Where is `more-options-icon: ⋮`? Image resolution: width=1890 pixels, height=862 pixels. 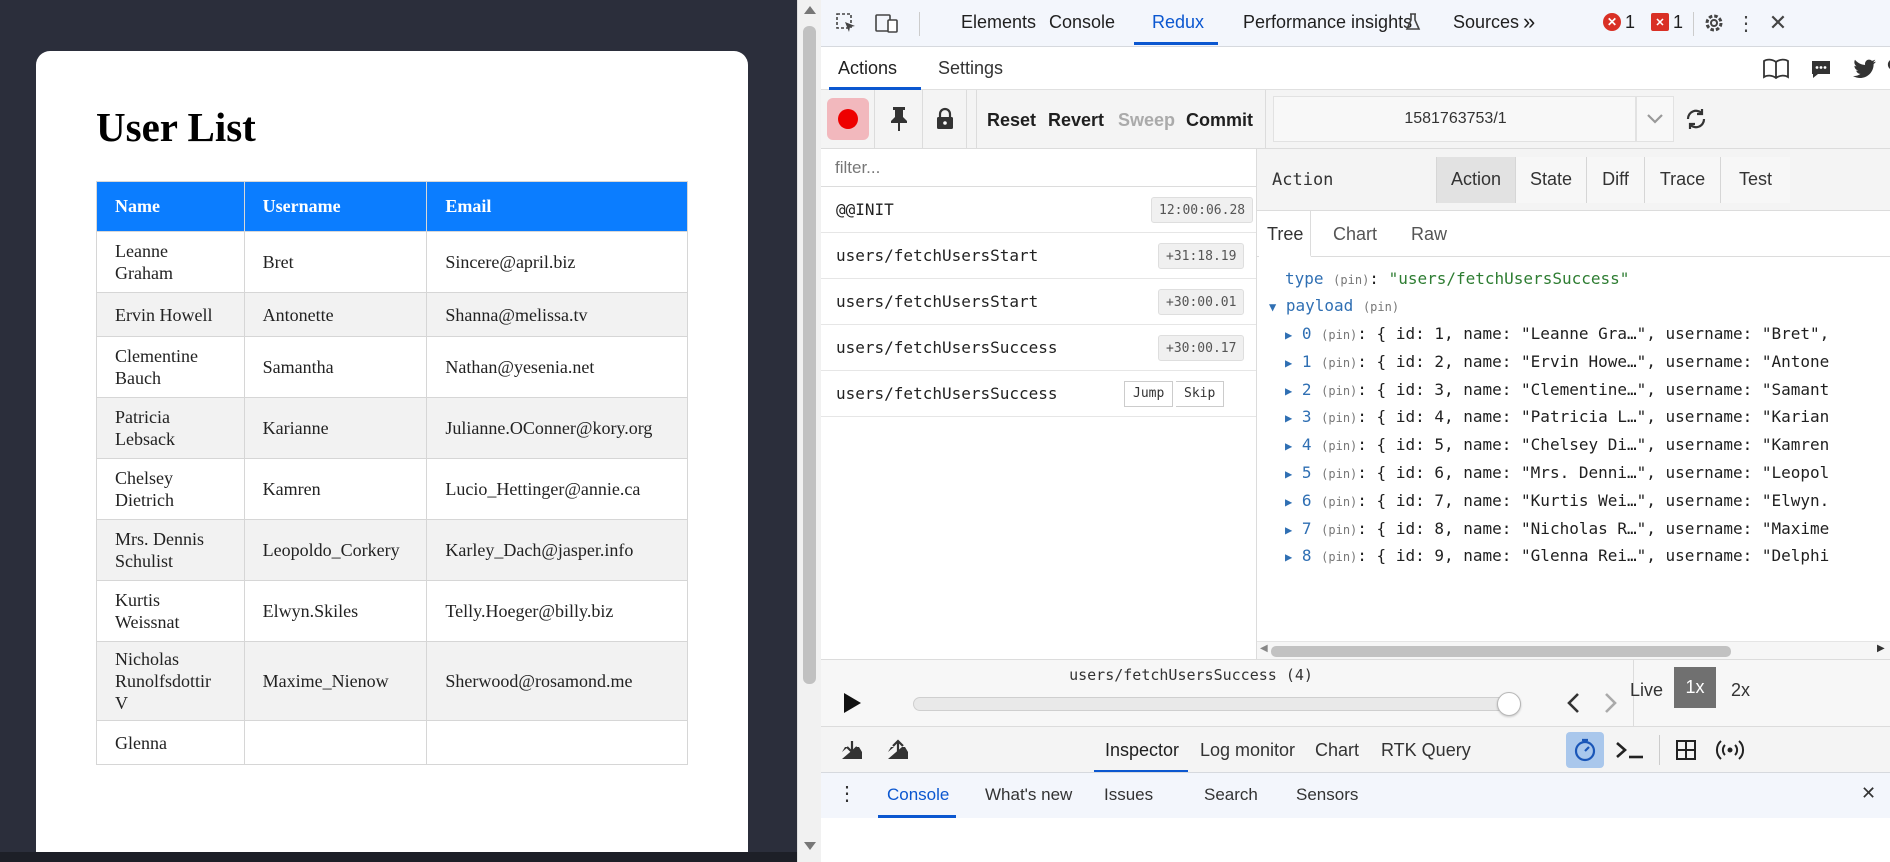 more-options-icon: ⋮ is located at coordinates (1746, 23).